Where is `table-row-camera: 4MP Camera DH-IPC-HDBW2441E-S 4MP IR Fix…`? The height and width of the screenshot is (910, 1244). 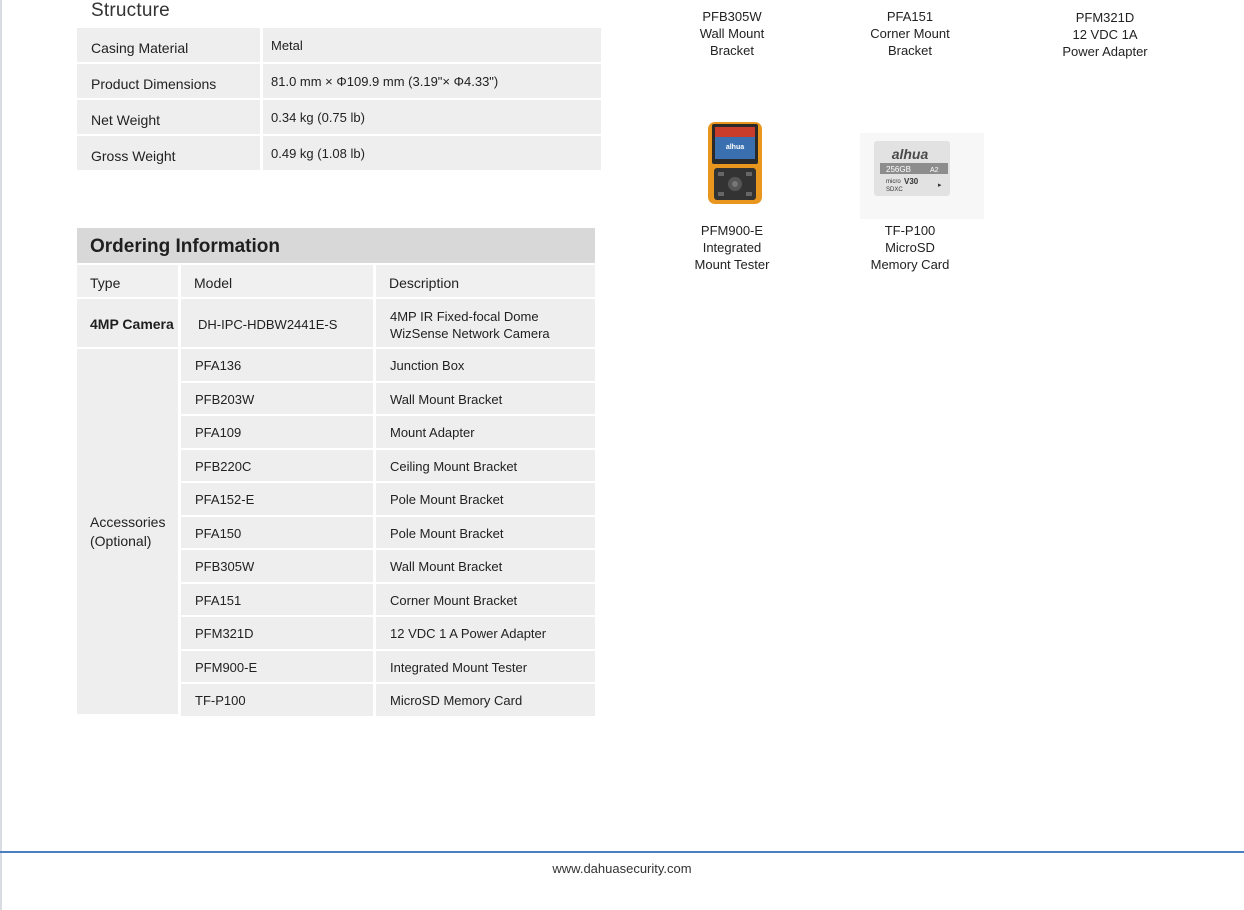 table-row-camera: 4MP Camera DH-IPC-HDBW2441E-S 4MP IR Fix… is located at coordinates (336, 323).